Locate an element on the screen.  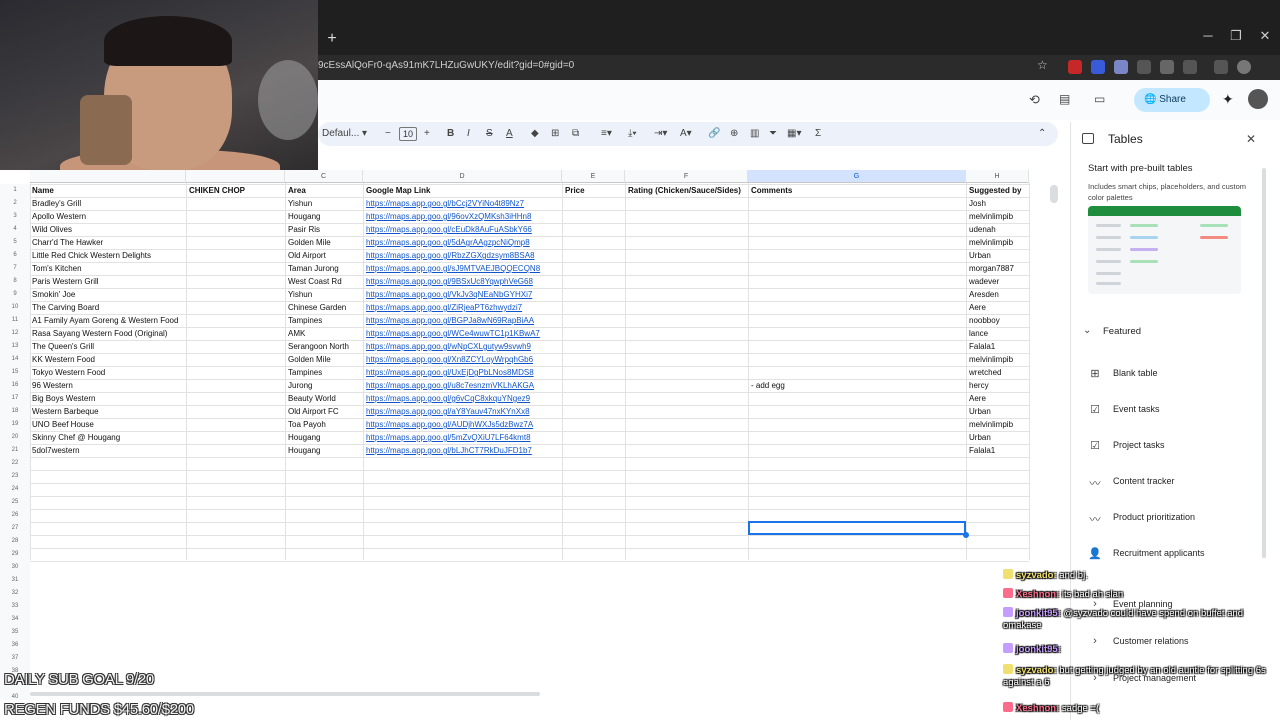
row-number: 20 is located at coordinates (15, 437).